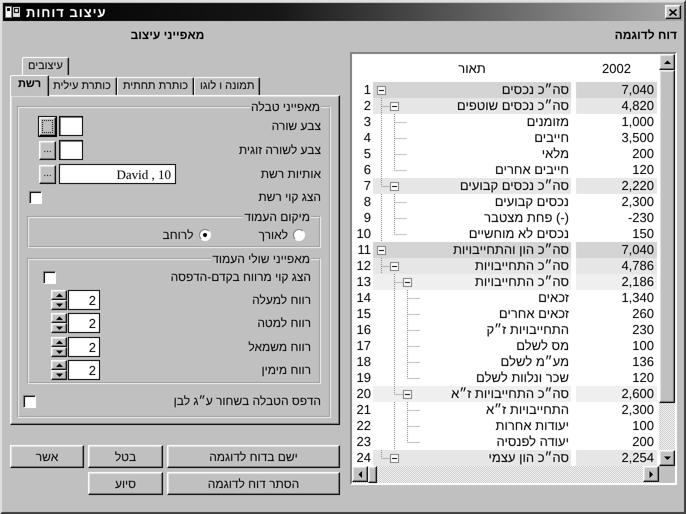 This screenshot has height=514, width=686. I want to click on dialog-button: בטל, so click(125, 456).